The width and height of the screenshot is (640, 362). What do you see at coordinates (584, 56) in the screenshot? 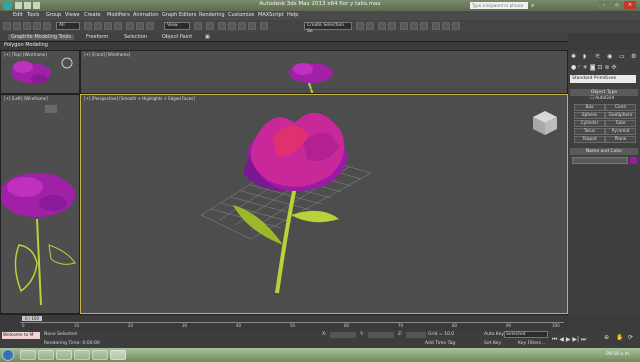
I see `modify-tab-icon: ◗` at bounding box center [584, 56].